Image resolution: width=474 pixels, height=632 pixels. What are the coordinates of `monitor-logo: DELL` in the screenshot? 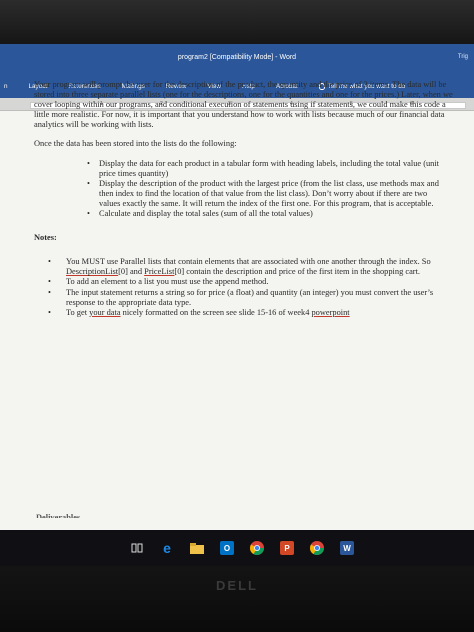 It's located at (237, 585).